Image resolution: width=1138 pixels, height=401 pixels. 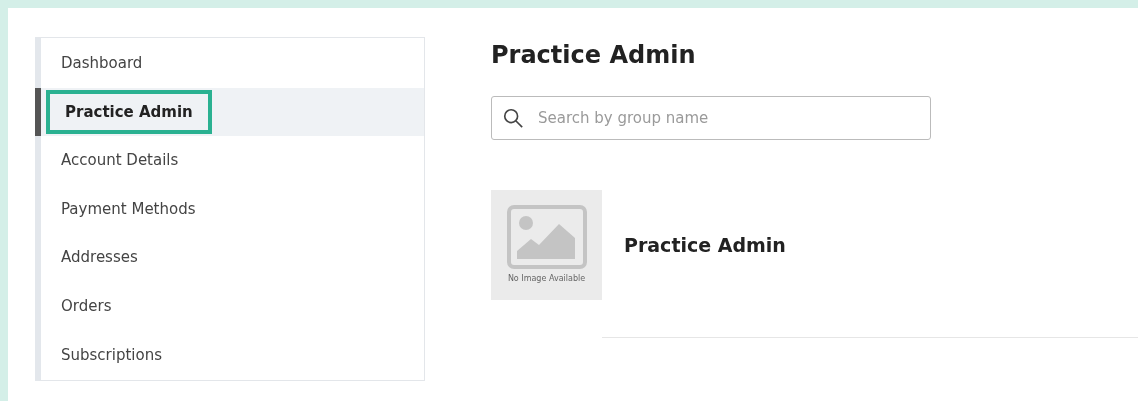 I want to click on search-icon, so click(x=513, y=118).